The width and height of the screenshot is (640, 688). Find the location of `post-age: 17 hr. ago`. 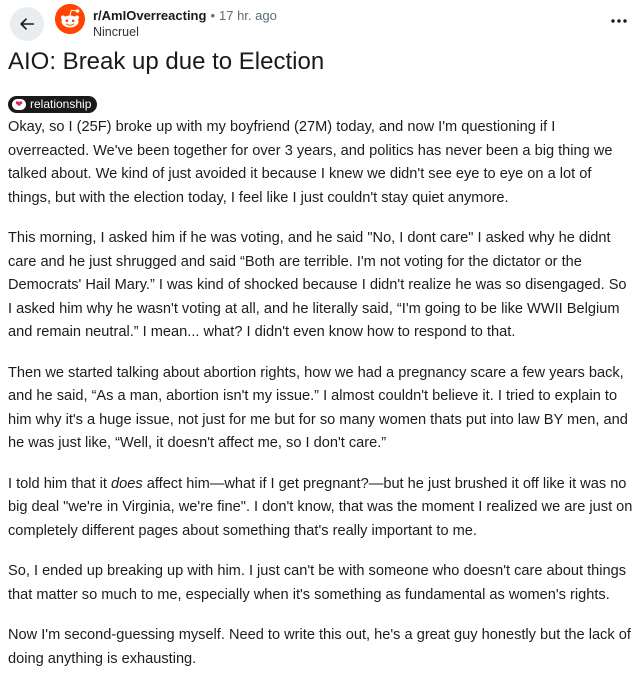

post-age: 17 hr. ago is located at coordinates (248, 15).